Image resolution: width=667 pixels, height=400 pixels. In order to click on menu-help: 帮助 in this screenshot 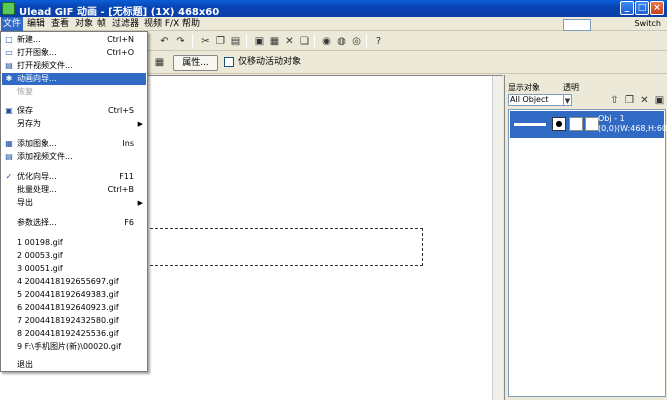, I will do `click(191, 24)`.